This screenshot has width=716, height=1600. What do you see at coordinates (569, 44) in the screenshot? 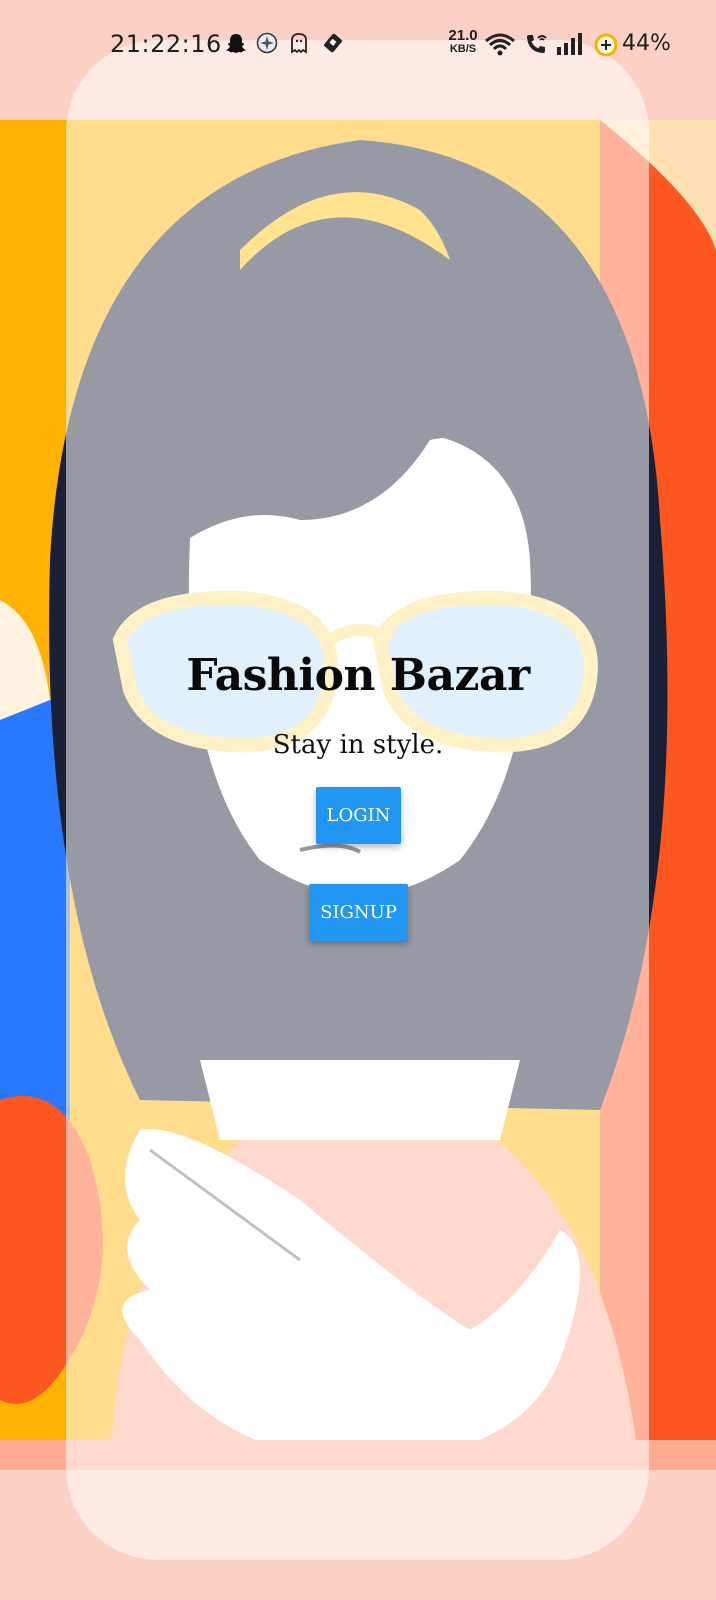
I see `signal-icon` at bounding box center [569, 44].